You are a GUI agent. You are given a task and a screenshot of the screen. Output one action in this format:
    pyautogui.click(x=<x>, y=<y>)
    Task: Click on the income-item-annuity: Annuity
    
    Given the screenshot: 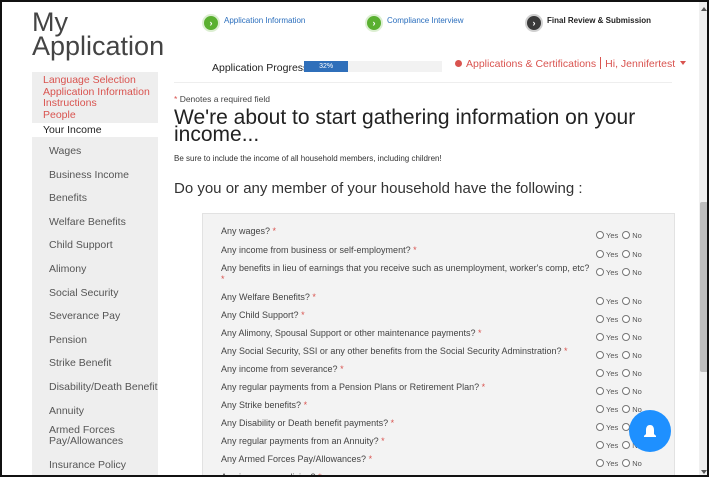 What is the action you would take?
    pyautogui.click(x=95, y=412)
    